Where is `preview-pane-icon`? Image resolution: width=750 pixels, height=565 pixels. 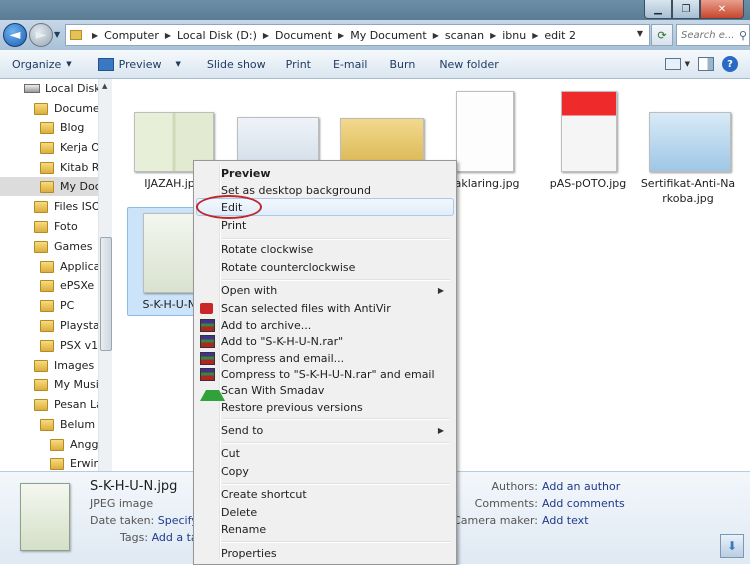
preview-pane-icon is located at coordinates (706, 64).